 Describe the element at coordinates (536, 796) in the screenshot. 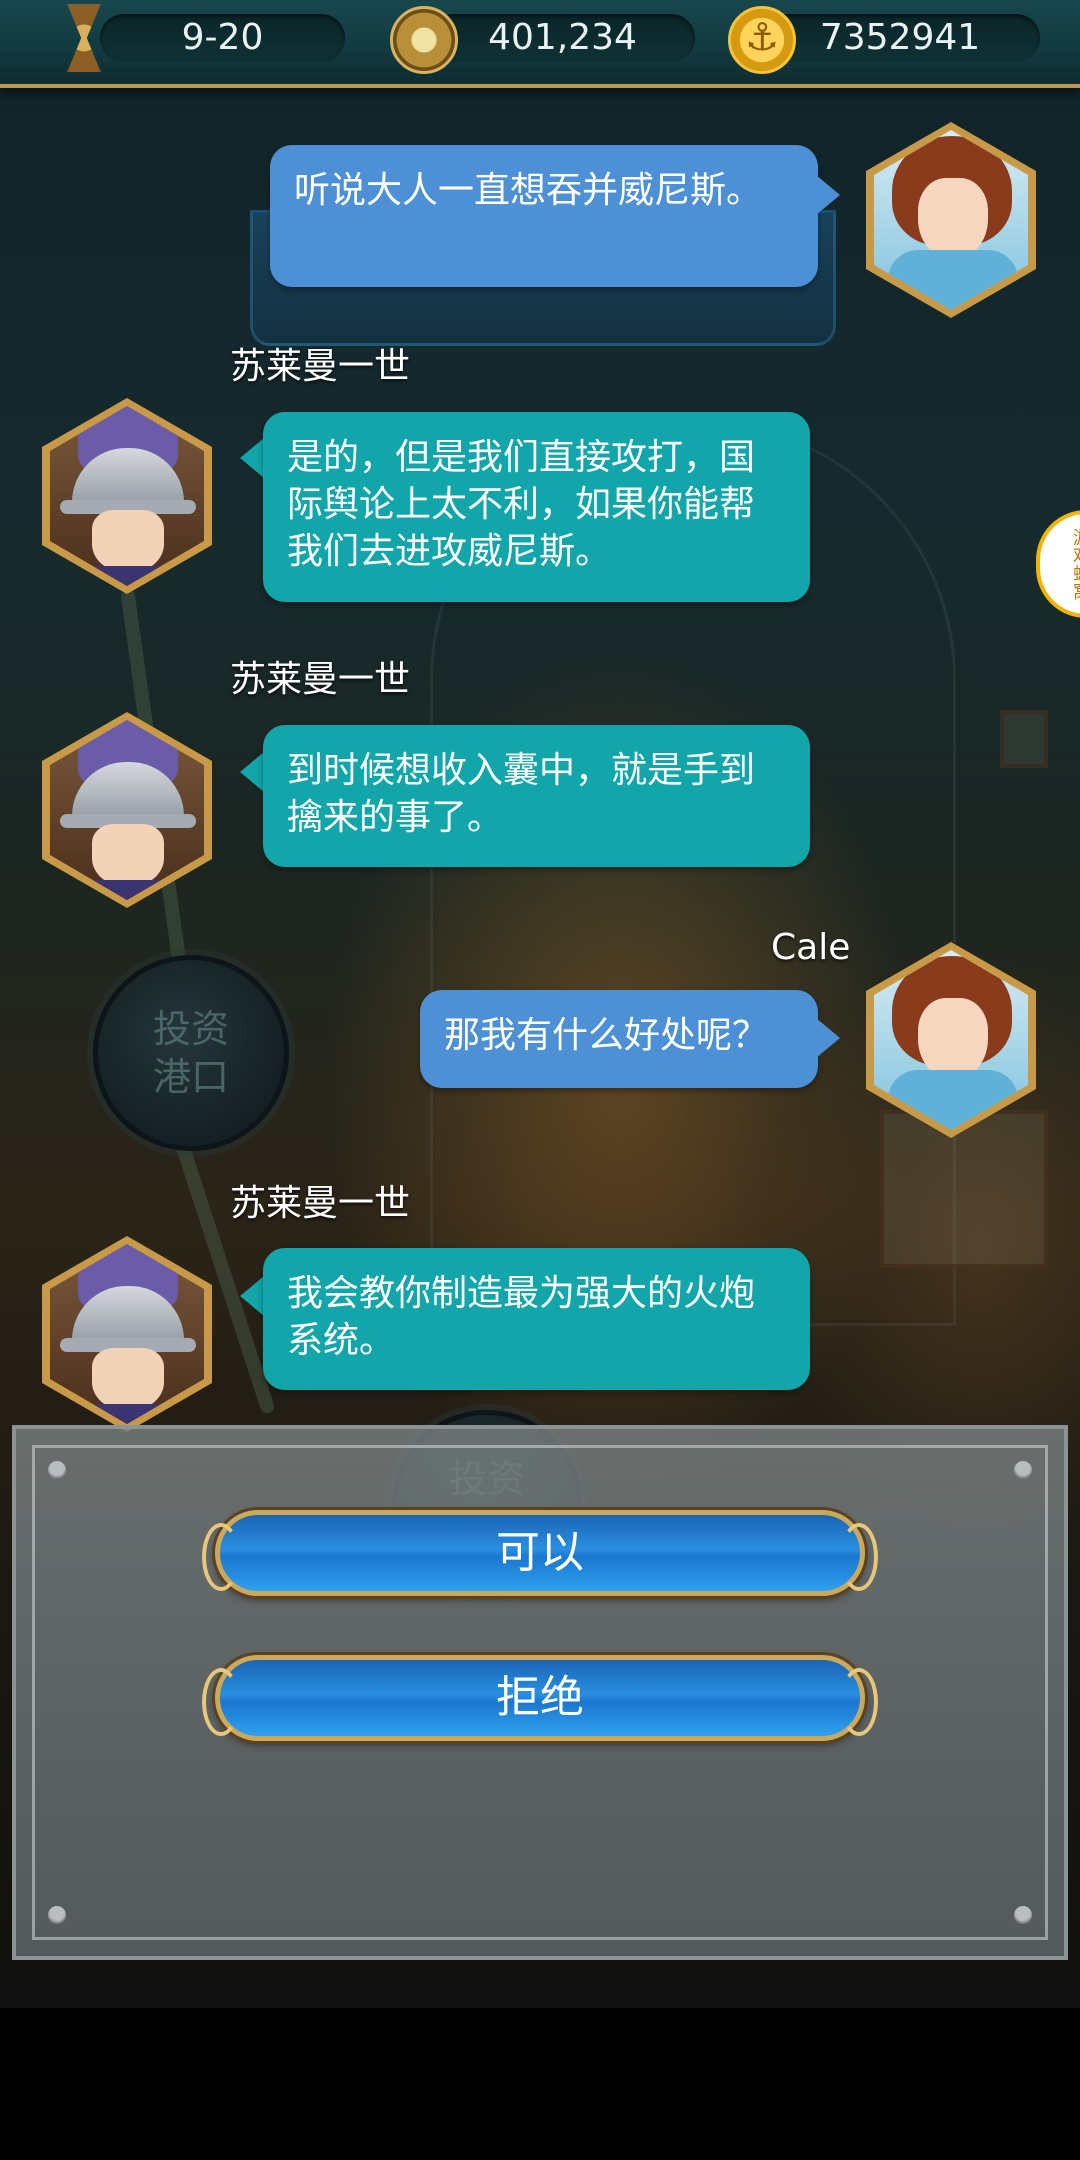

I see `chat-bubble-npc: 到时候想收入囊中，就是手到擒来的事了。` at that location.